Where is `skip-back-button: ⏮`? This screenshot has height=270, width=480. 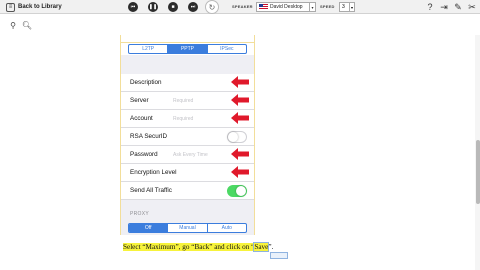
skip-back-button: ⏮ is located at coordinates (133, 7).